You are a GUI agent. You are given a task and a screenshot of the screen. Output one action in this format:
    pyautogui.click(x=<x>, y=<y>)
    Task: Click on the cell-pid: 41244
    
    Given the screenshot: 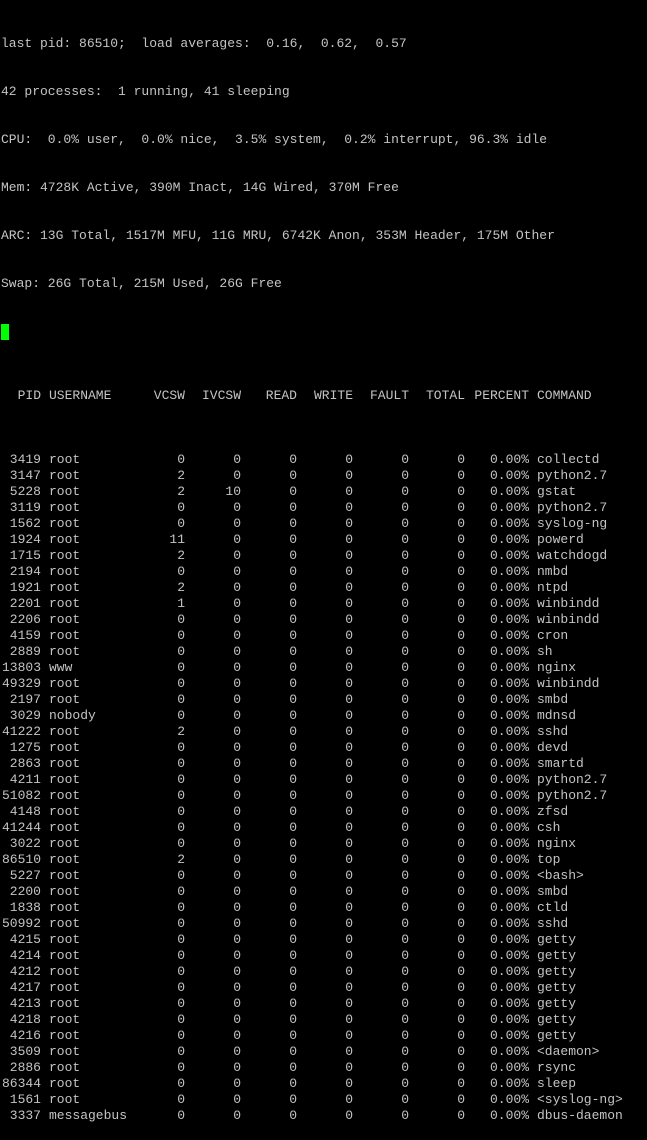 What is the action you would take?
    pyautogui.click(x=21, y=827)
    